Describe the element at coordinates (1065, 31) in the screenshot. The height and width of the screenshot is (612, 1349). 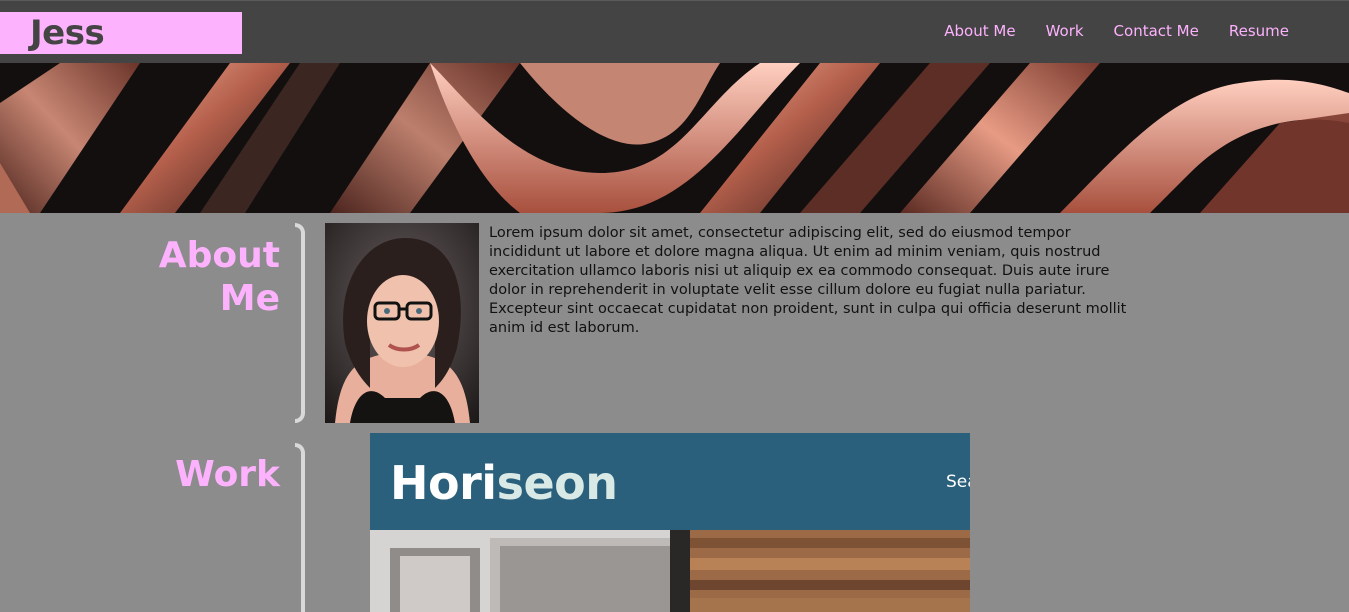
I see `nav-work: Work` at that location.